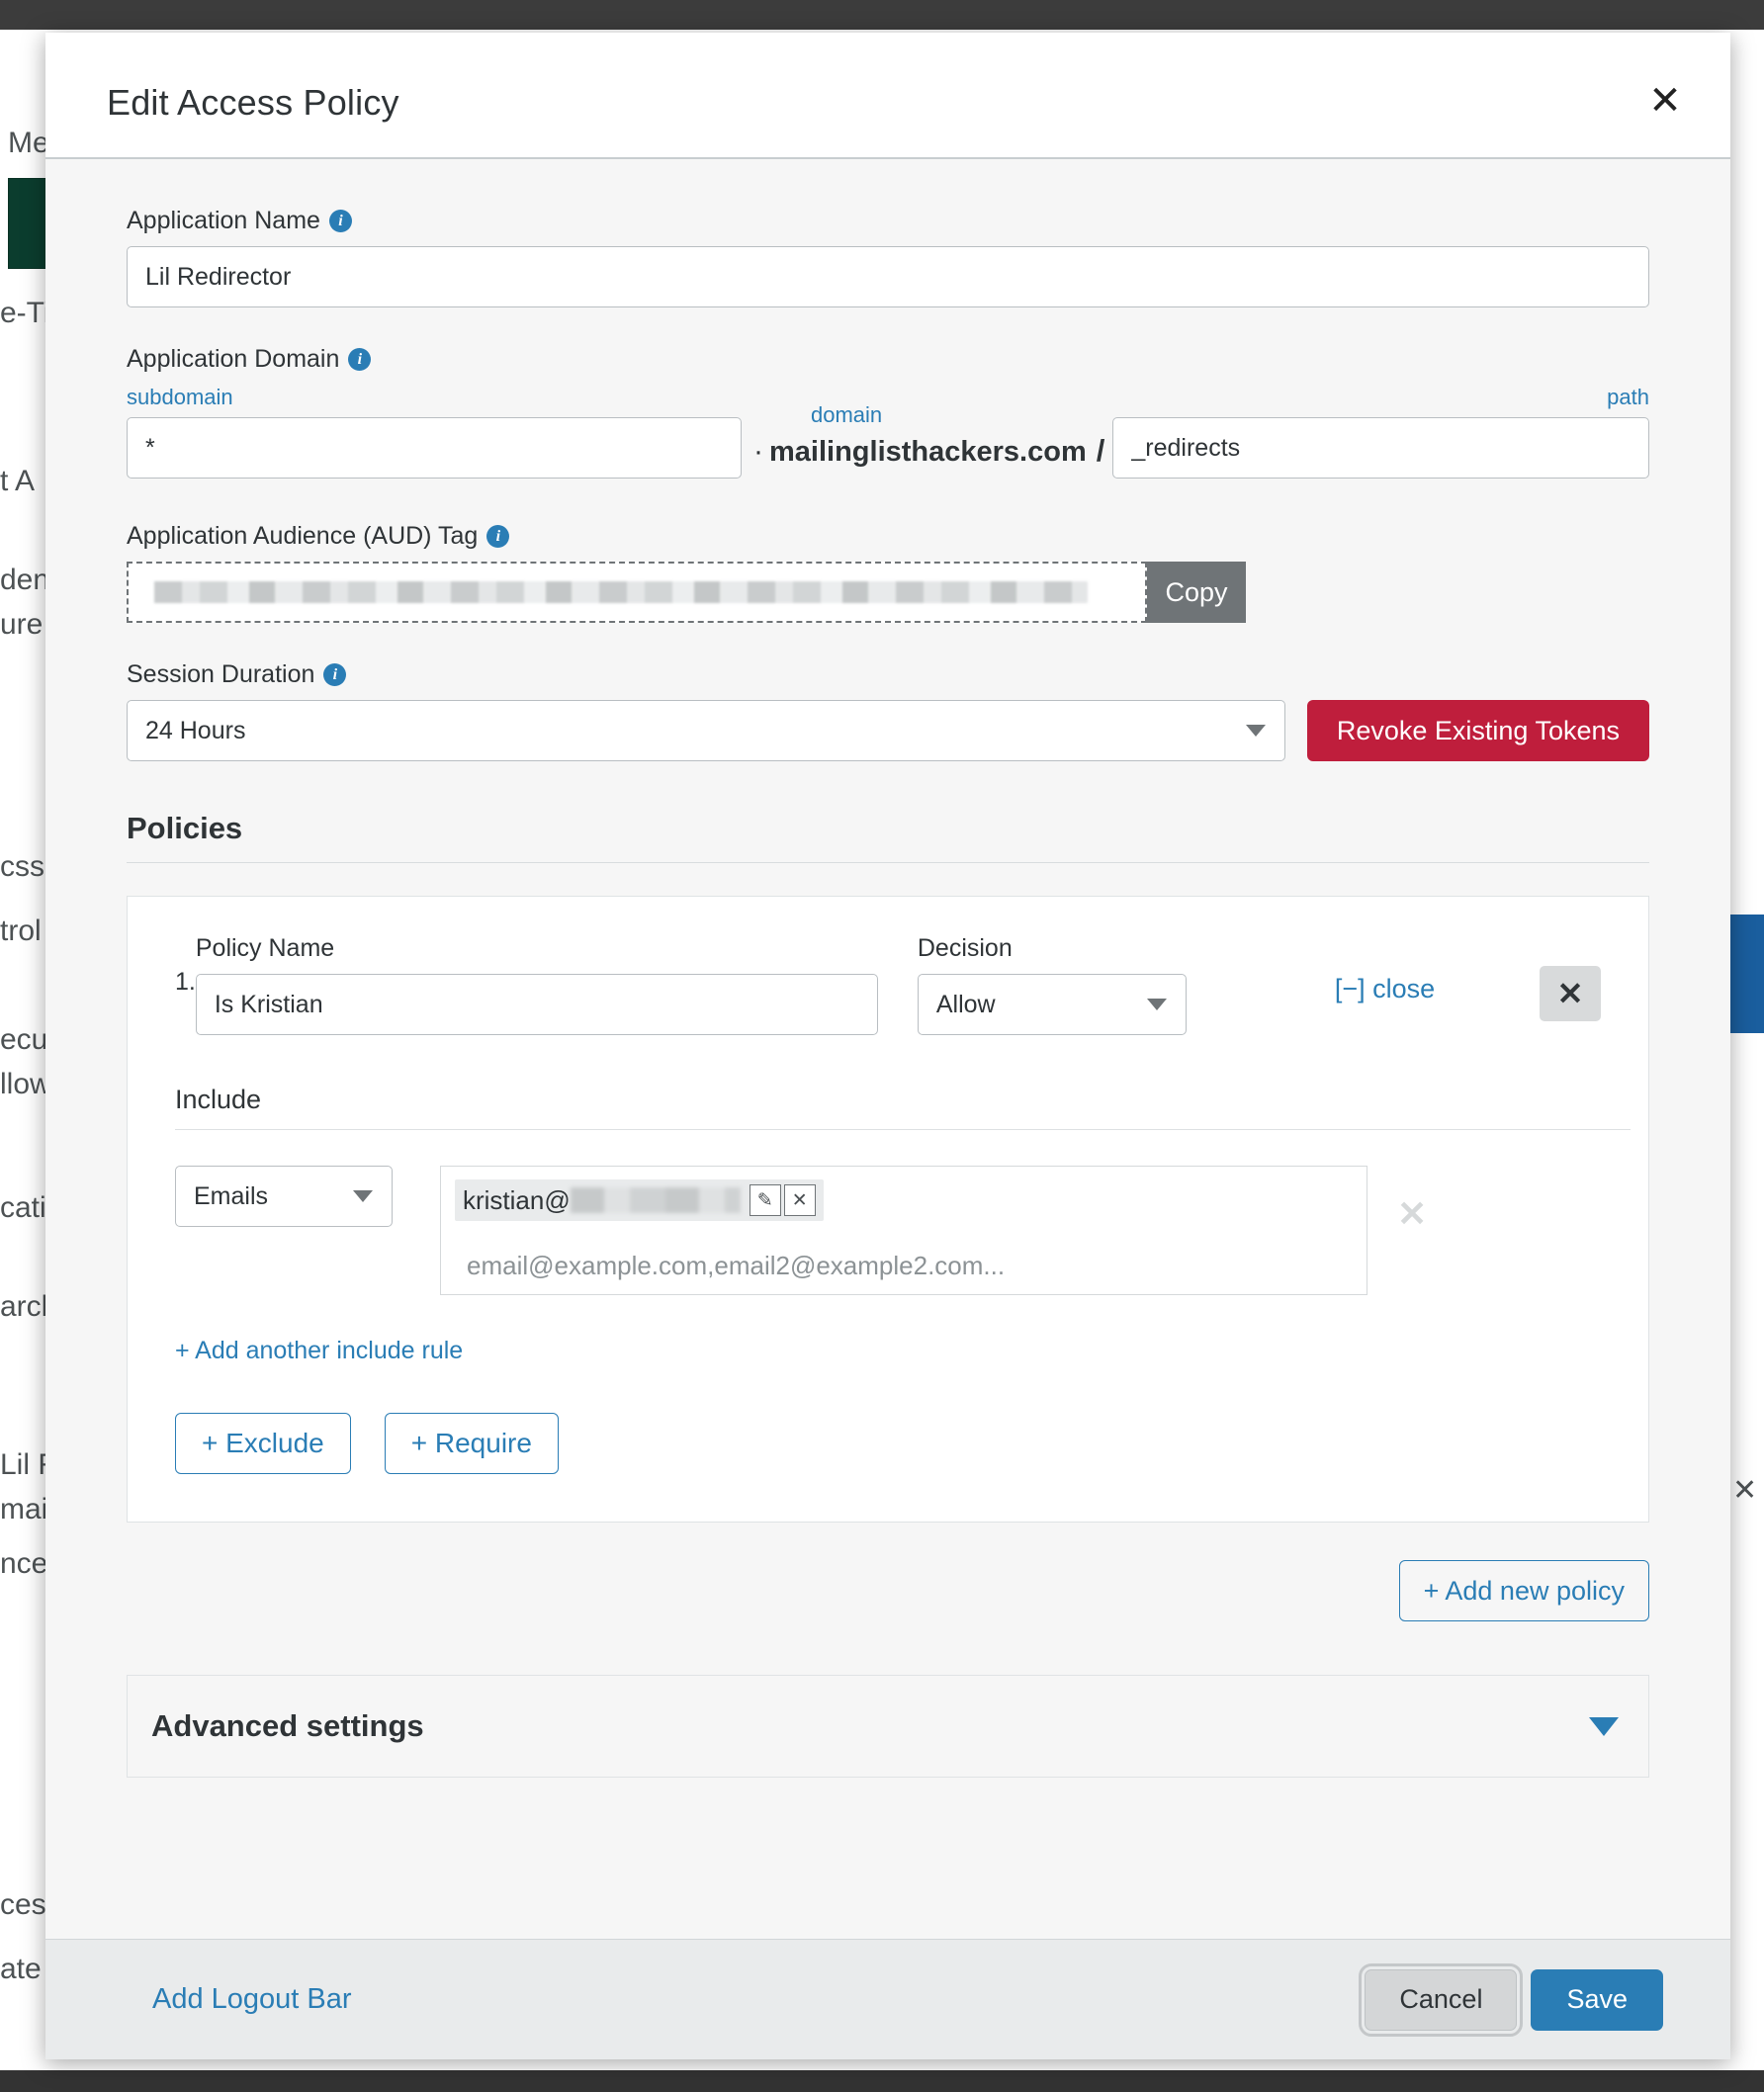 This screenshot has height=2092, width=1764. What do you see at coordinates (882, 15) in the screenshot?
I see `browser-chrome-top` at bounding box center [882, 15].